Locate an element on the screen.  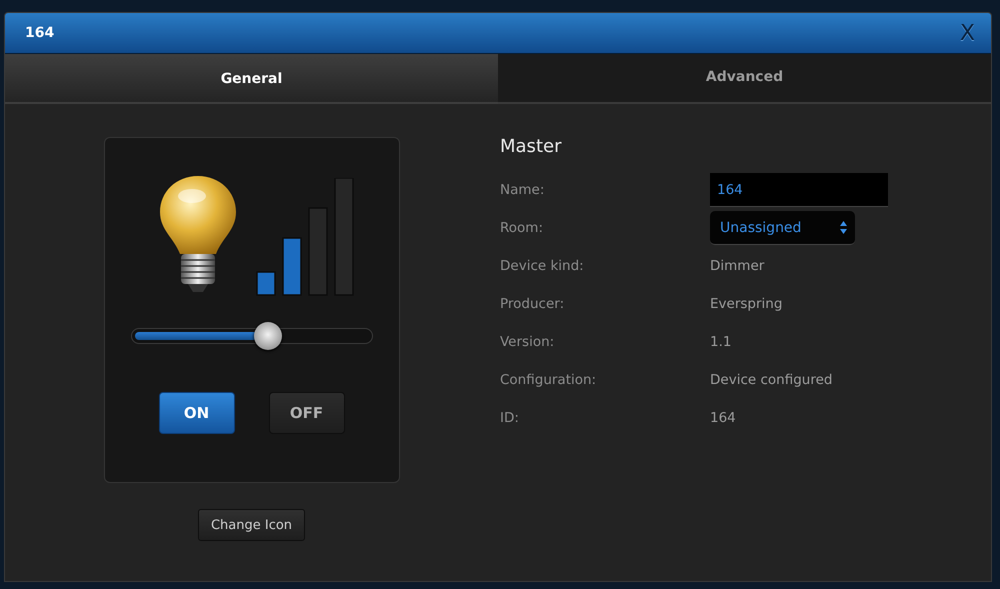
name-input: 164 is located at coordinates (799, 190).